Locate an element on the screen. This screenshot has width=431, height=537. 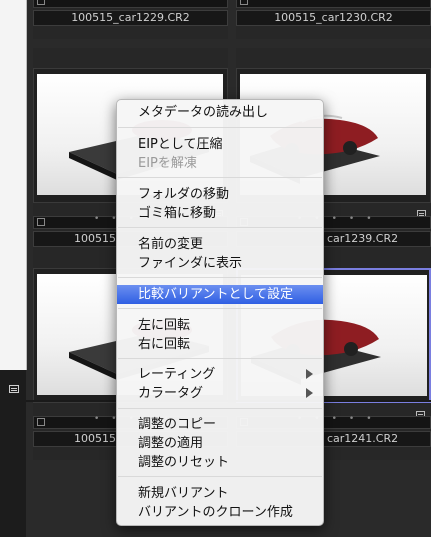
menu-item-show-in-finder: ファインダに表示 is located at coordinates (220, 263).